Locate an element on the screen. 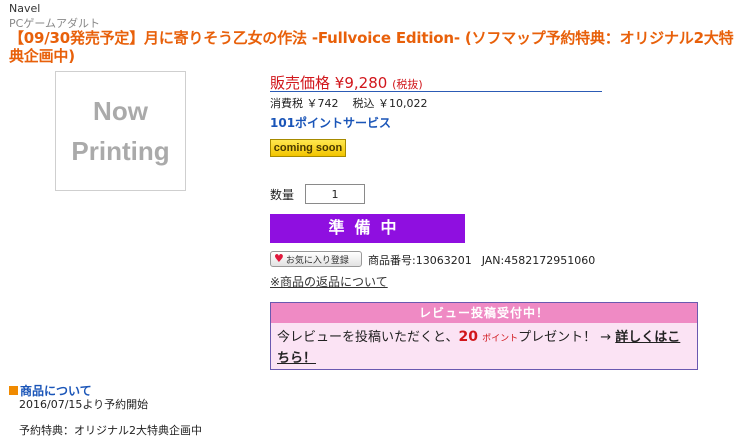 This screenshot has height=442, width=752. review-text-after: プレゼント！ → is located at coordinates (567, 337).